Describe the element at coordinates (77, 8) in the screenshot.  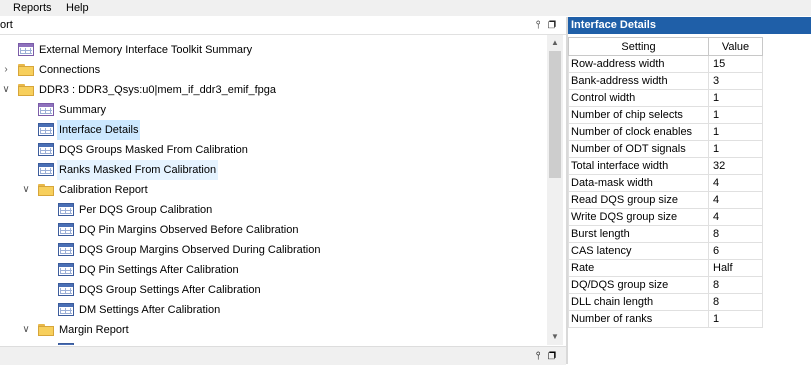
I see `menu-help: Help` at that location.